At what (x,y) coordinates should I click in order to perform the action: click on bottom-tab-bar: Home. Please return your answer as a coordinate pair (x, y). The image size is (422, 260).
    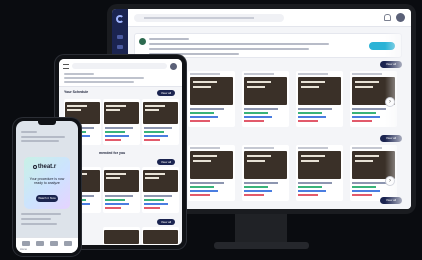
    Looking at the image, I should click on (47, 245).